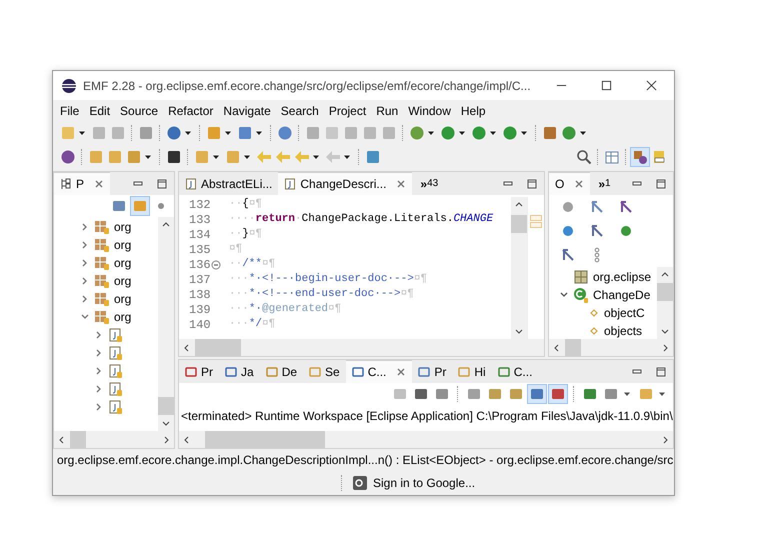  I want to click on menu-item: Window, so click(429, 111).